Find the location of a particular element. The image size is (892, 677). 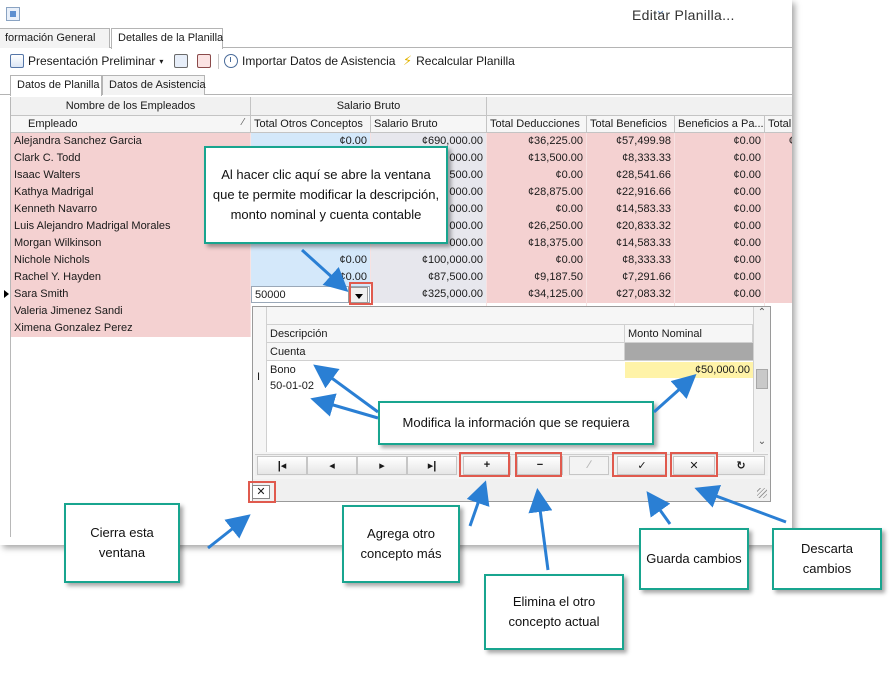

import-attendance-button: Importar Datos de Asistencia is located at coordinates (309, 61).